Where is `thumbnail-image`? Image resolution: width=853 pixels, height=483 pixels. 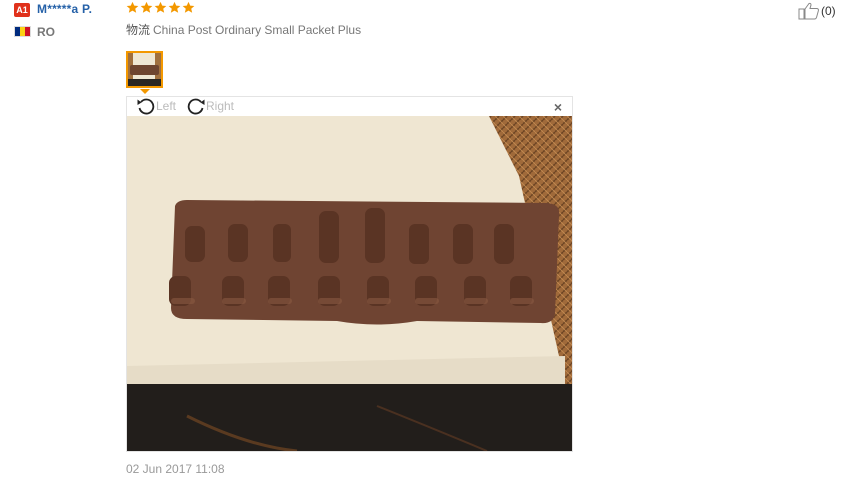 thumbnail-image is located at coordinates (144, 69).